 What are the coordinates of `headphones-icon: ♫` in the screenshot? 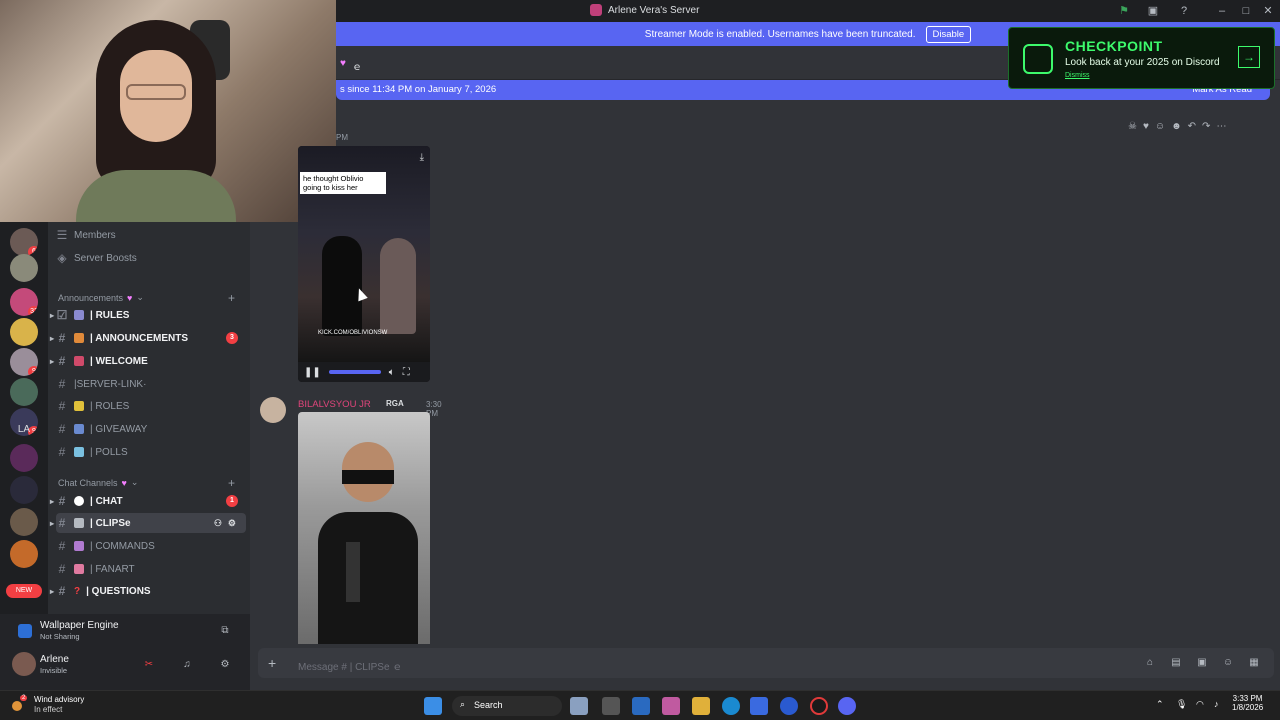 It's located at (187, 665).